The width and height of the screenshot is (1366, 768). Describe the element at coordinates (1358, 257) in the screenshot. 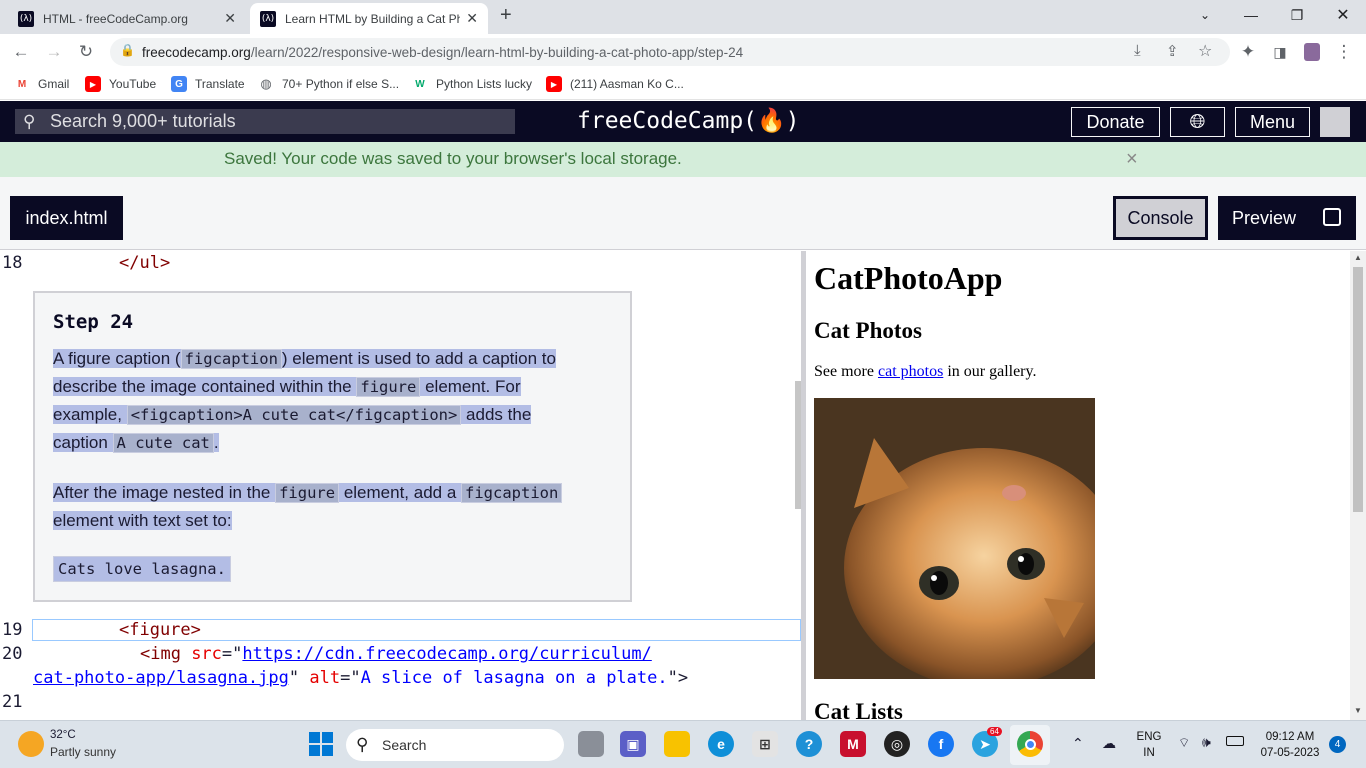

I see `scroll-up-icon: ▲` at that location.